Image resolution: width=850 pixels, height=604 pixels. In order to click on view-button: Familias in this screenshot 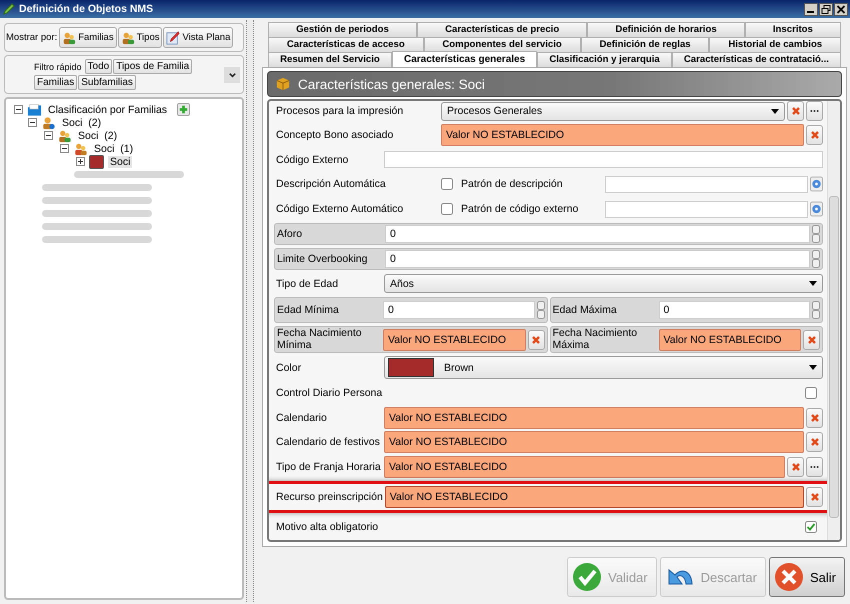, I will do `click(88, 37)`.